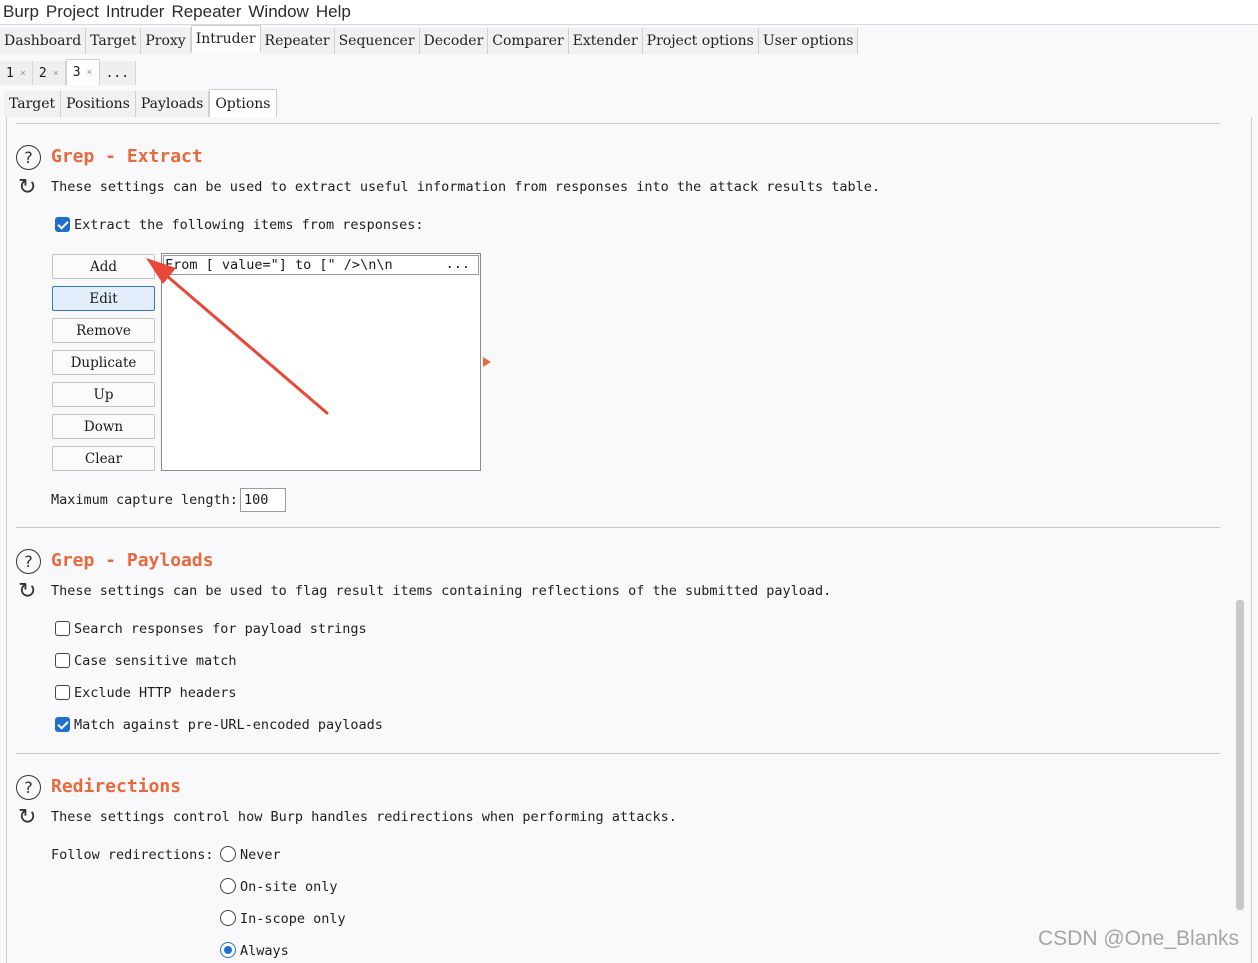 The width and height of the screenshot is (1258, 963). What do you see at coordinates (297, 41) in the screenshot?
I see `tab-repeater: Repeater` at bounding box center [297, 41].